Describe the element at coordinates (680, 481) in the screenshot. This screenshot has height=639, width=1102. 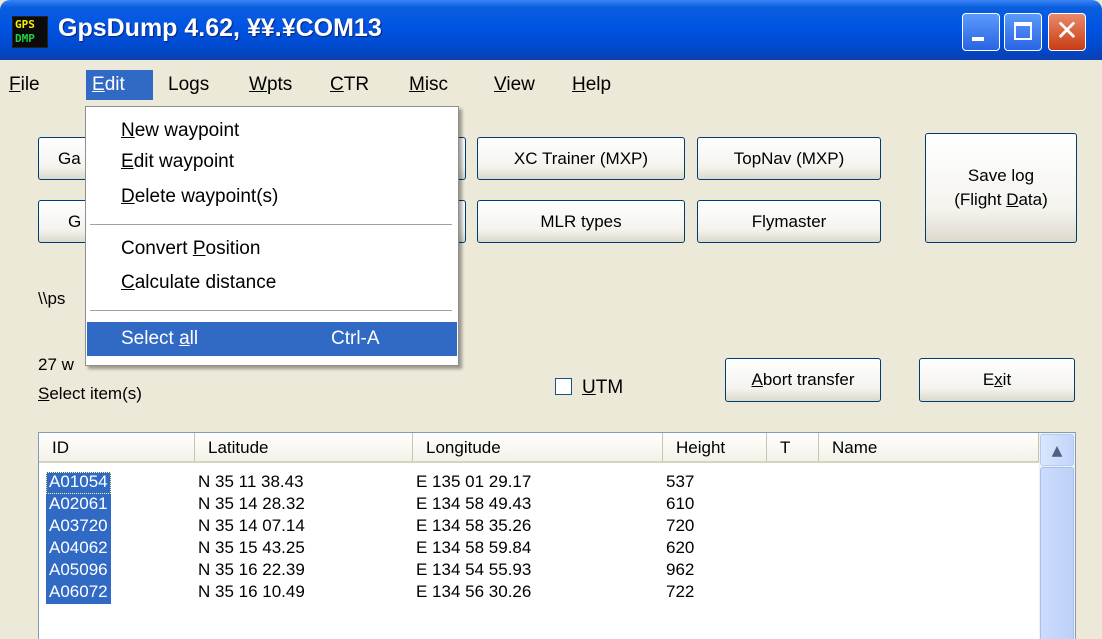
I see `cell-height: 537` at that location.